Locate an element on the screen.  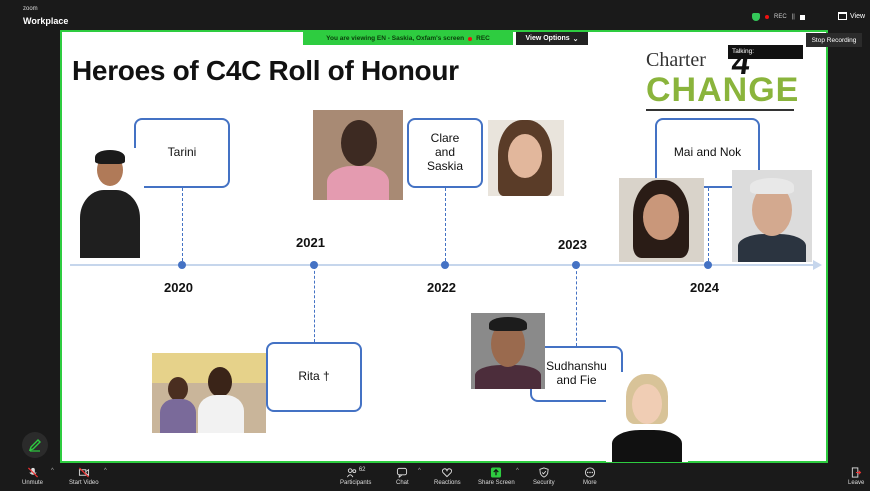
year-2021: 2021 is located at coordinates (310, 242).